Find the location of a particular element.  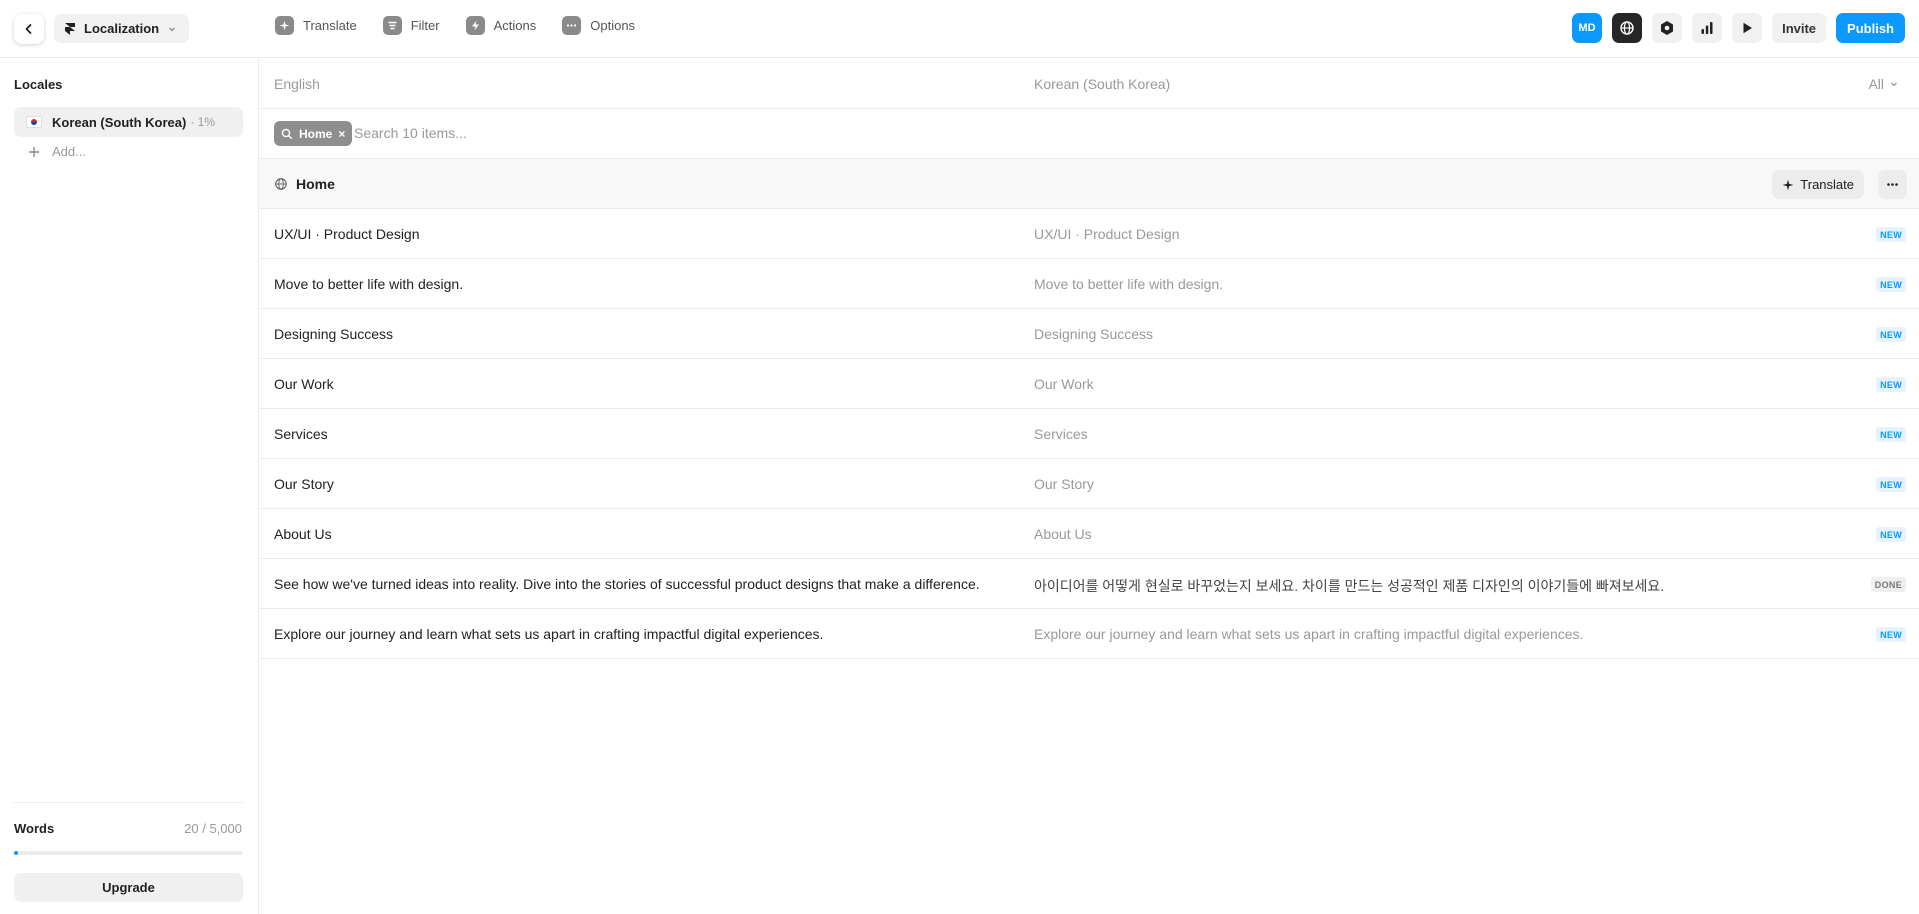

source-text: Designing Success is located at coordinates (334, 334).